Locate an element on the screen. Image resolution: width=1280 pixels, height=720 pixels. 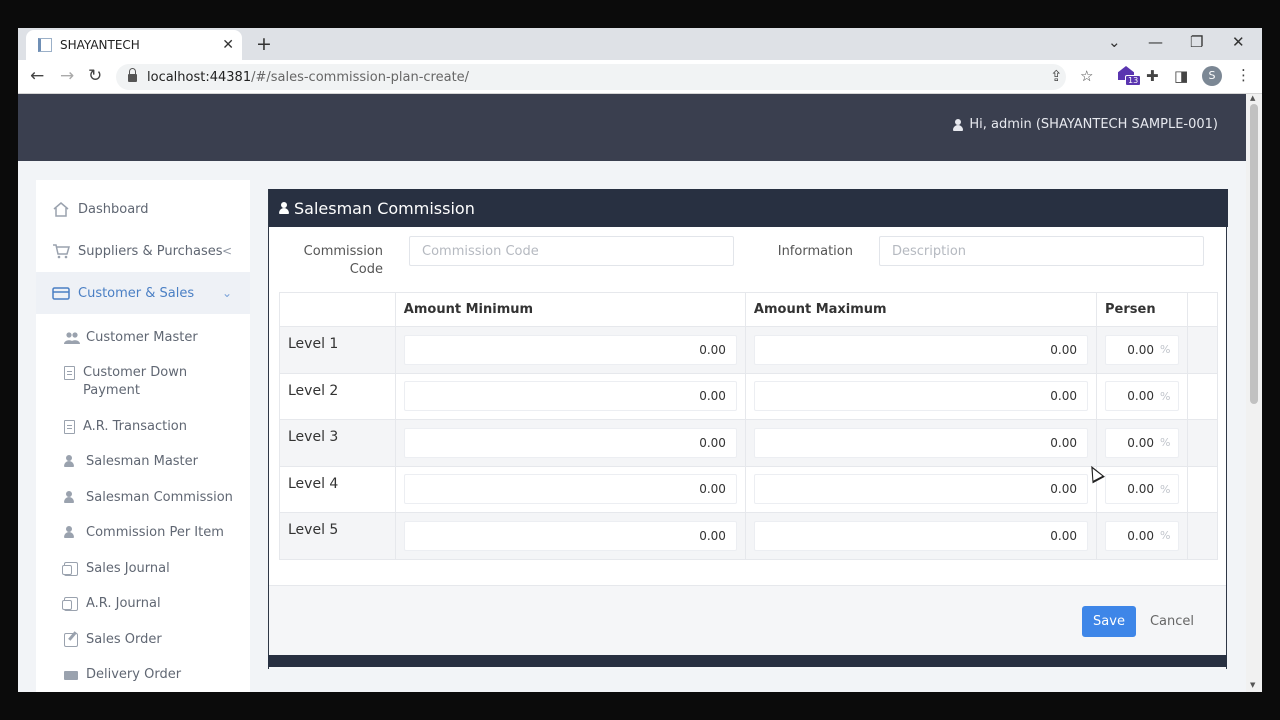
subitem-delivery-order: Delivery Order is located at coordinates (154, 675).